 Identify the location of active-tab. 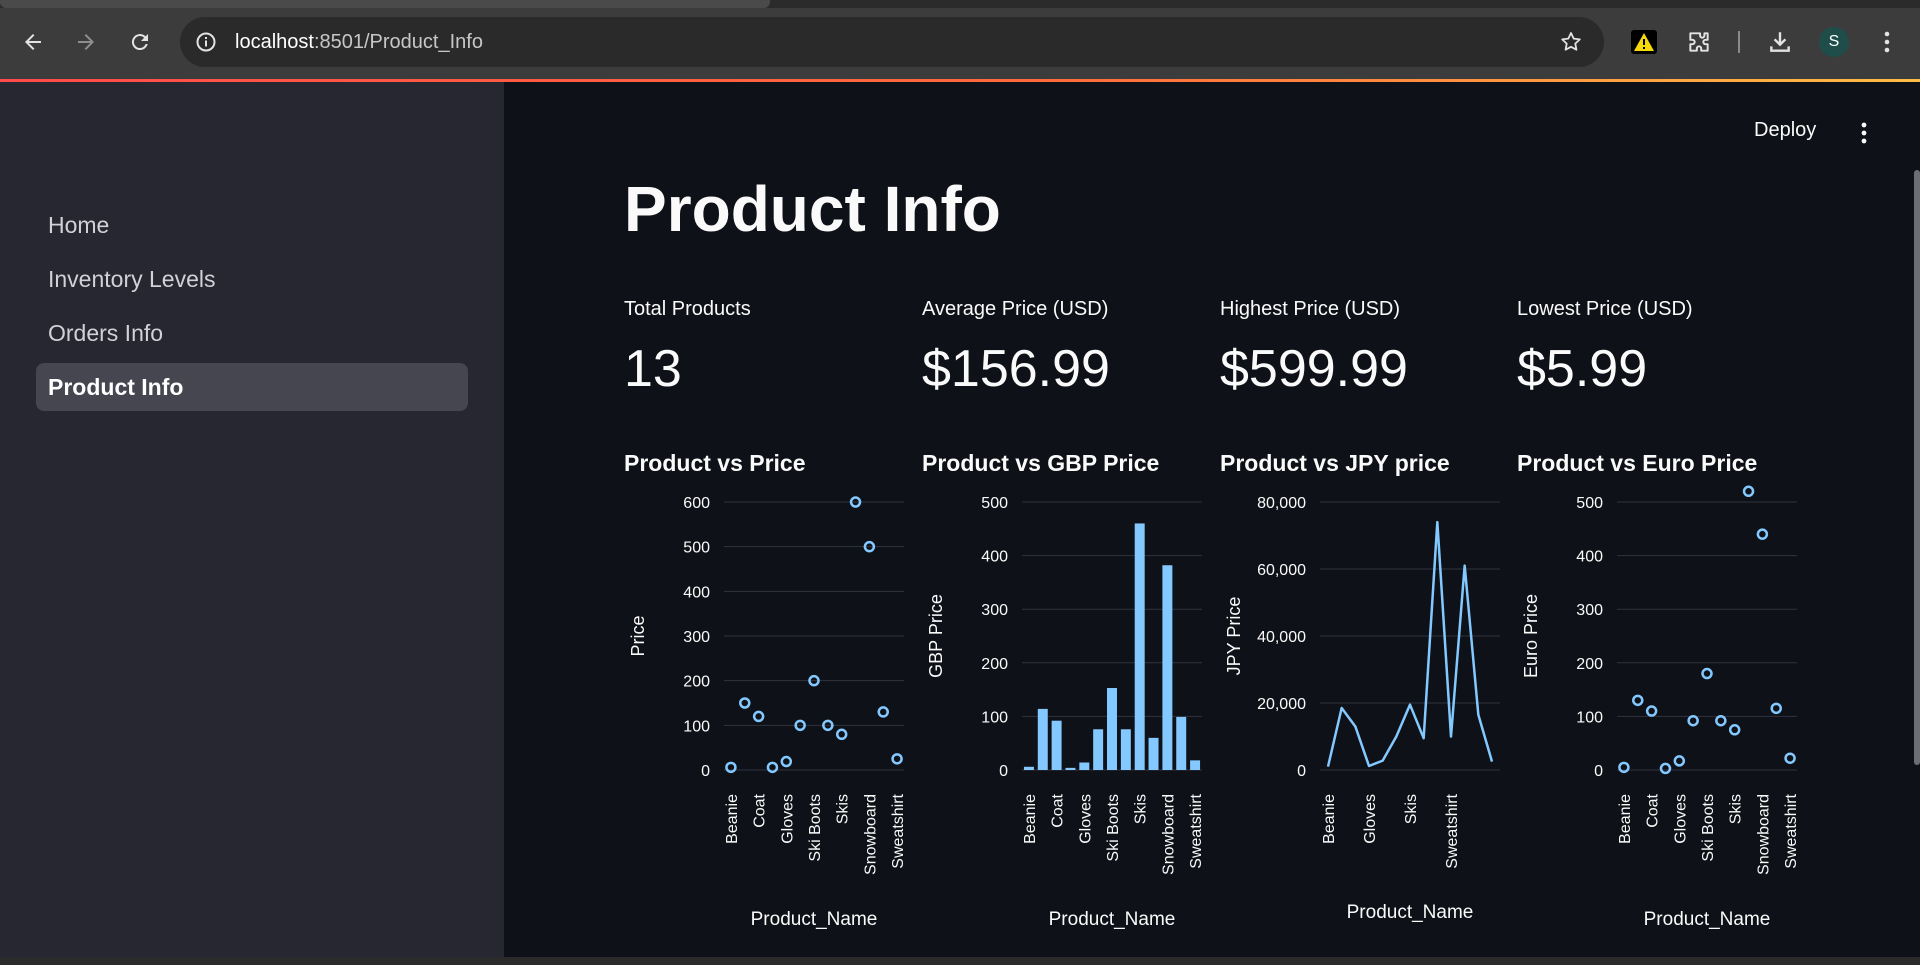
(385, 4).